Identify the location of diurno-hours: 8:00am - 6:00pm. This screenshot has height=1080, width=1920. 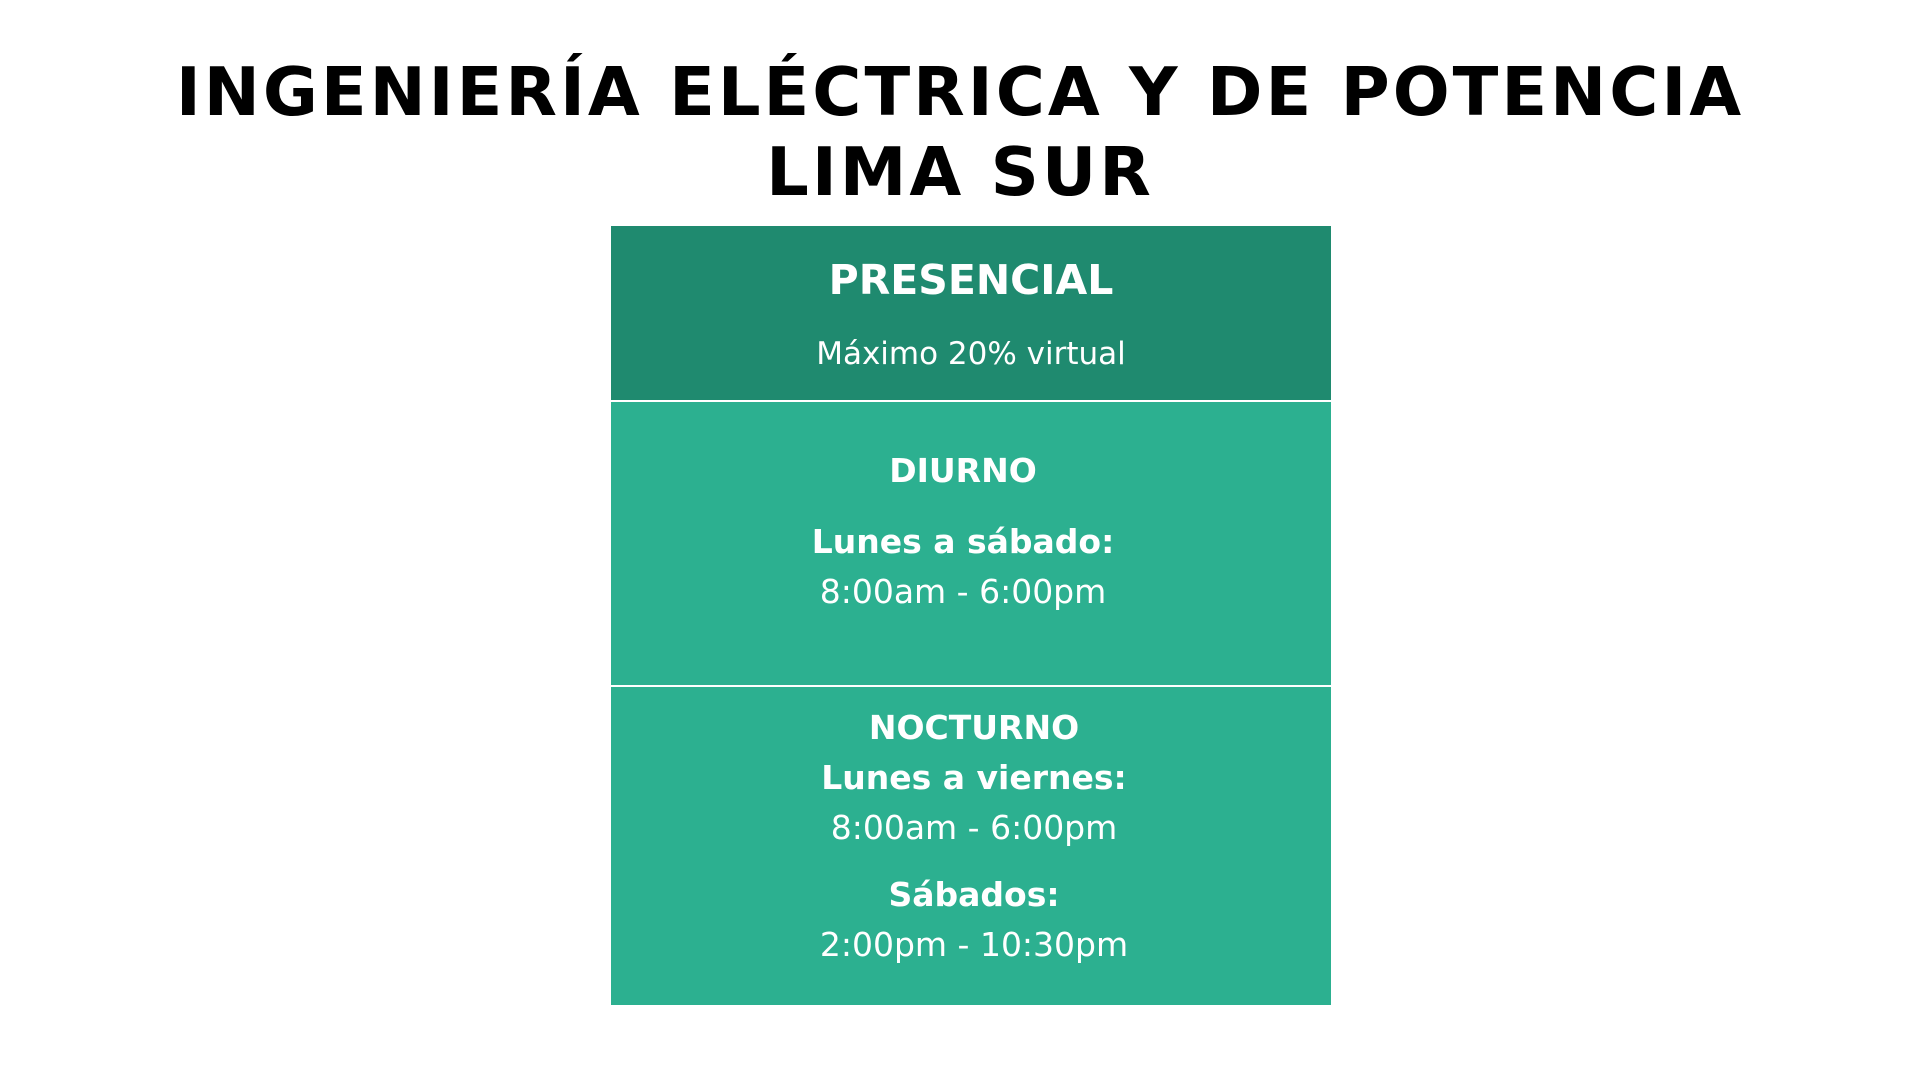
(963, 591).